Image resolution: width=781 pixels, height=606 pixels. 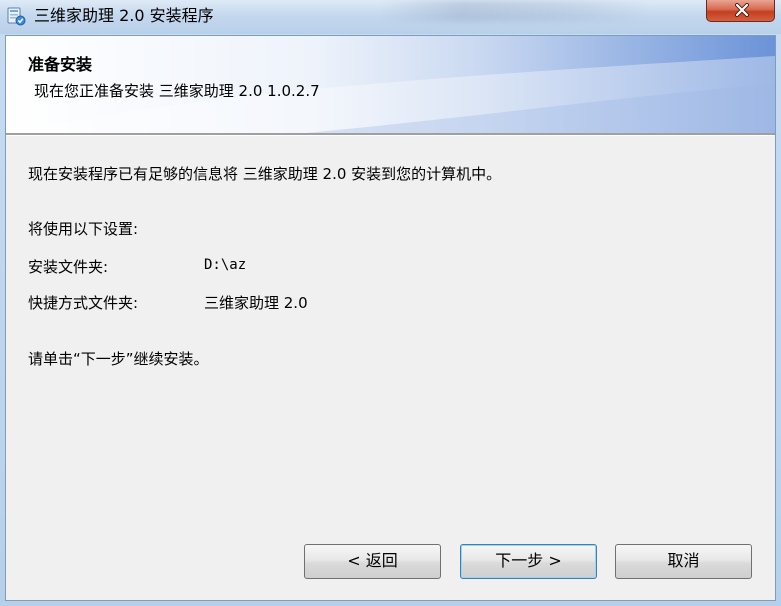 I want to click on intro-text: 现在安装程序已有足够的信息将 三维家助理 2.0 安装到您的计算机中。, so click(x=265, y=174).